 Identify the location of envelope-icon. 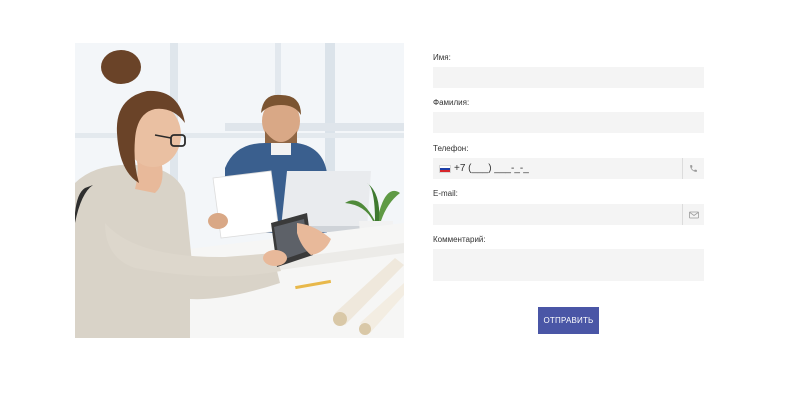
(693, 214).